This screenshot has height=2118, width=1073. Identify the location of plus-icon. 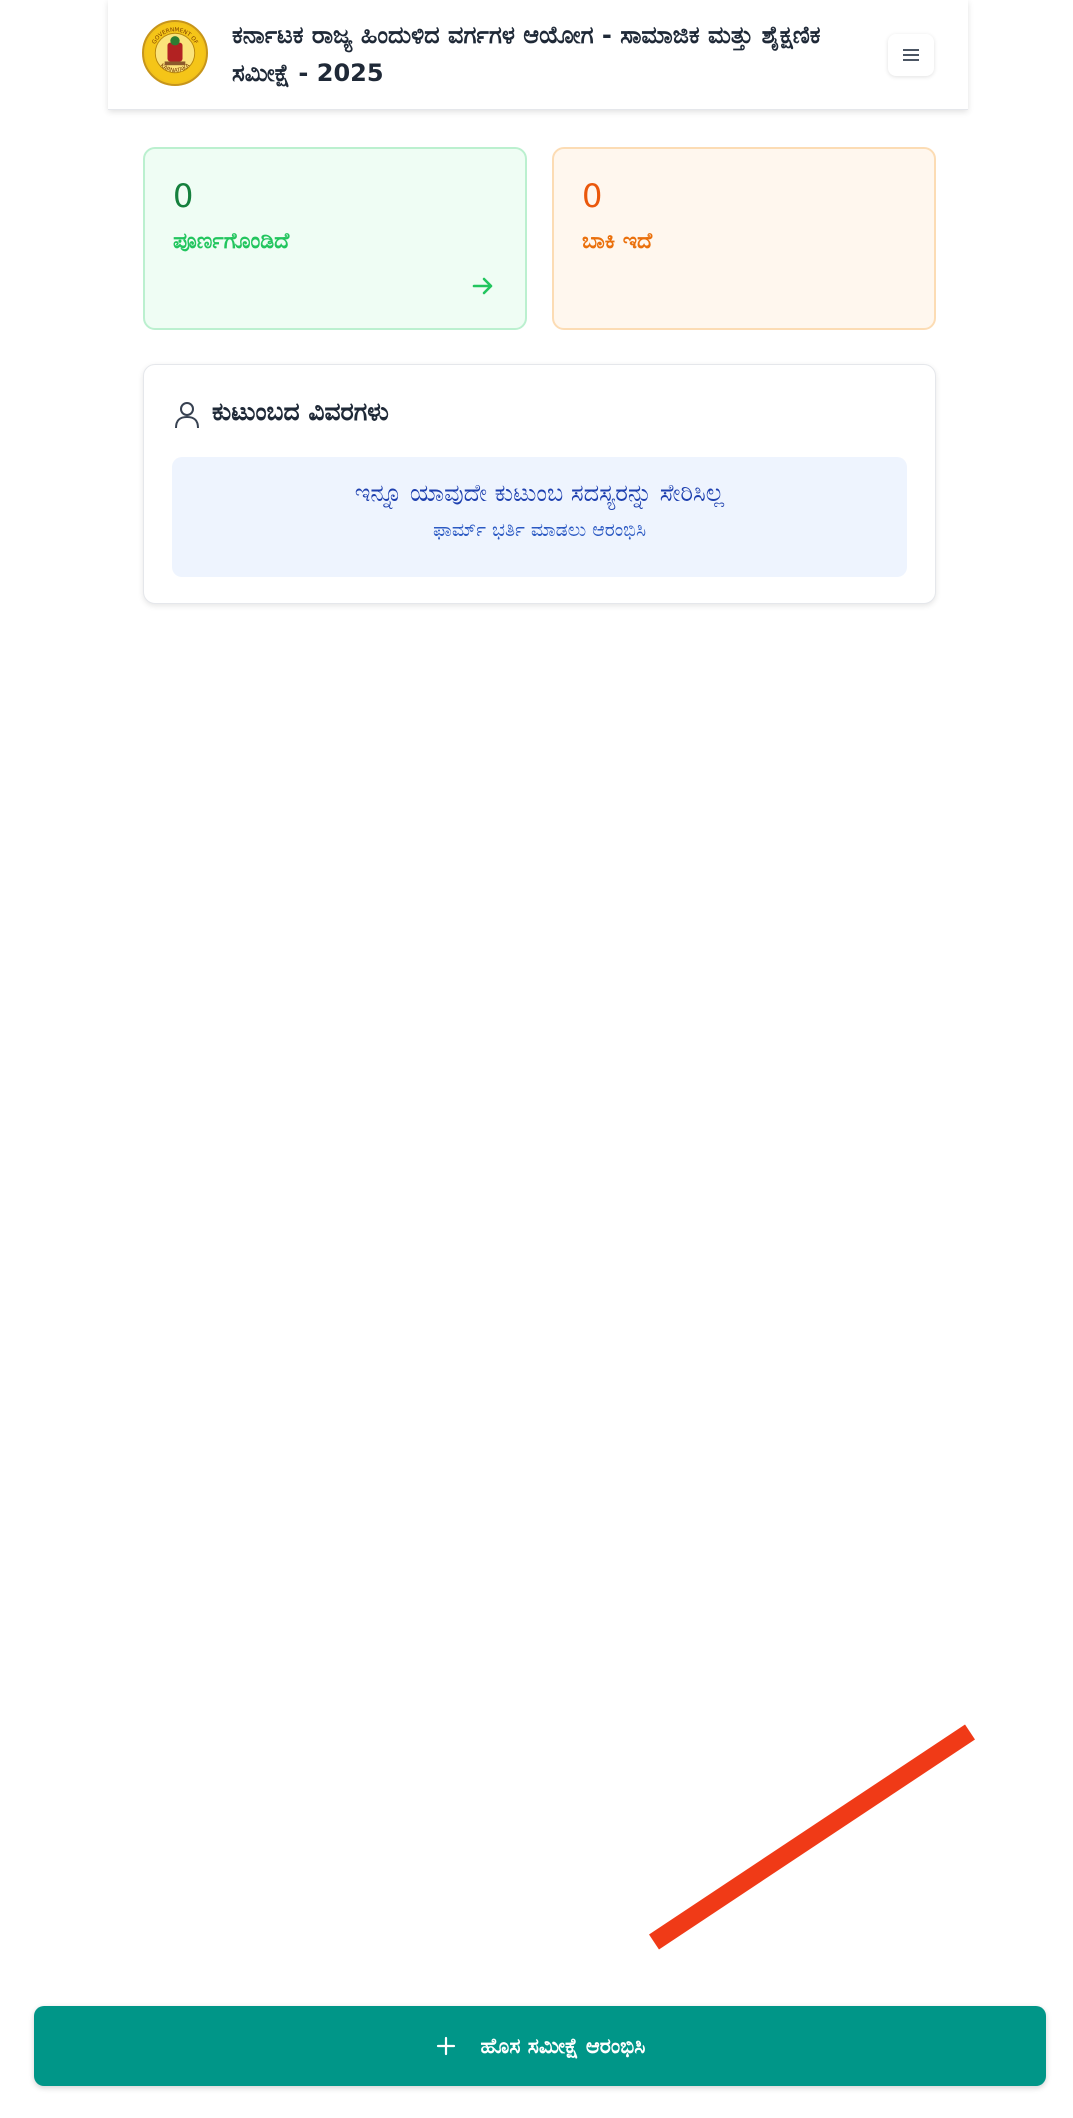
(445, 2046).